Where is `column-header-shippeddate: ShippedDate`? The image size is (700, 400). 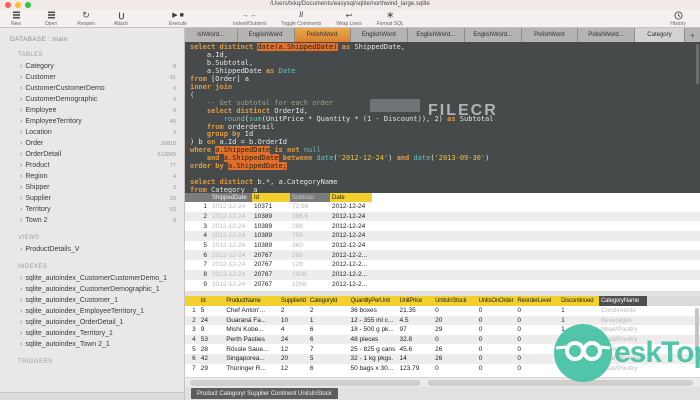
column-header-shippeddate: ShippedDate is located at coordinates (231, 197).